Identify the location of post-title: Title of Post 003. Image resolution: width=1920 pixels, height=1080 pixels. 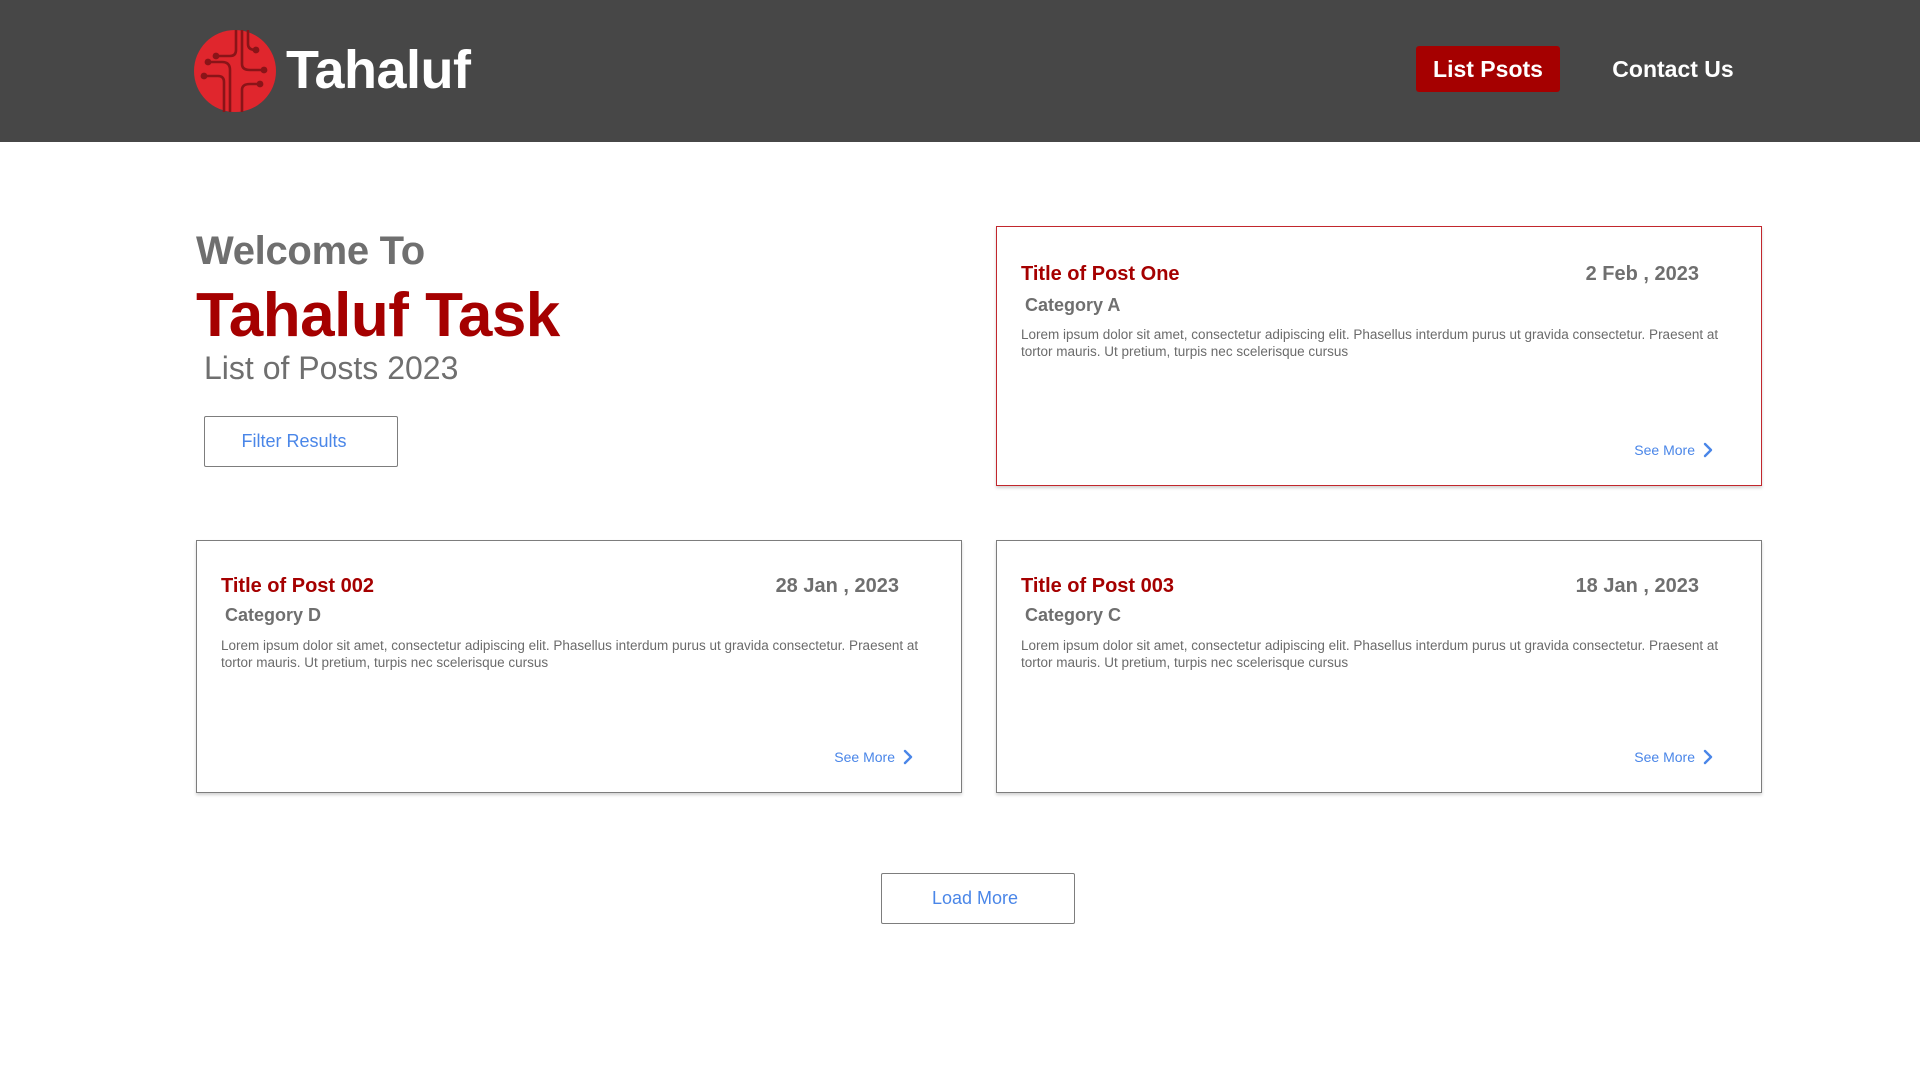
(1097, 586).